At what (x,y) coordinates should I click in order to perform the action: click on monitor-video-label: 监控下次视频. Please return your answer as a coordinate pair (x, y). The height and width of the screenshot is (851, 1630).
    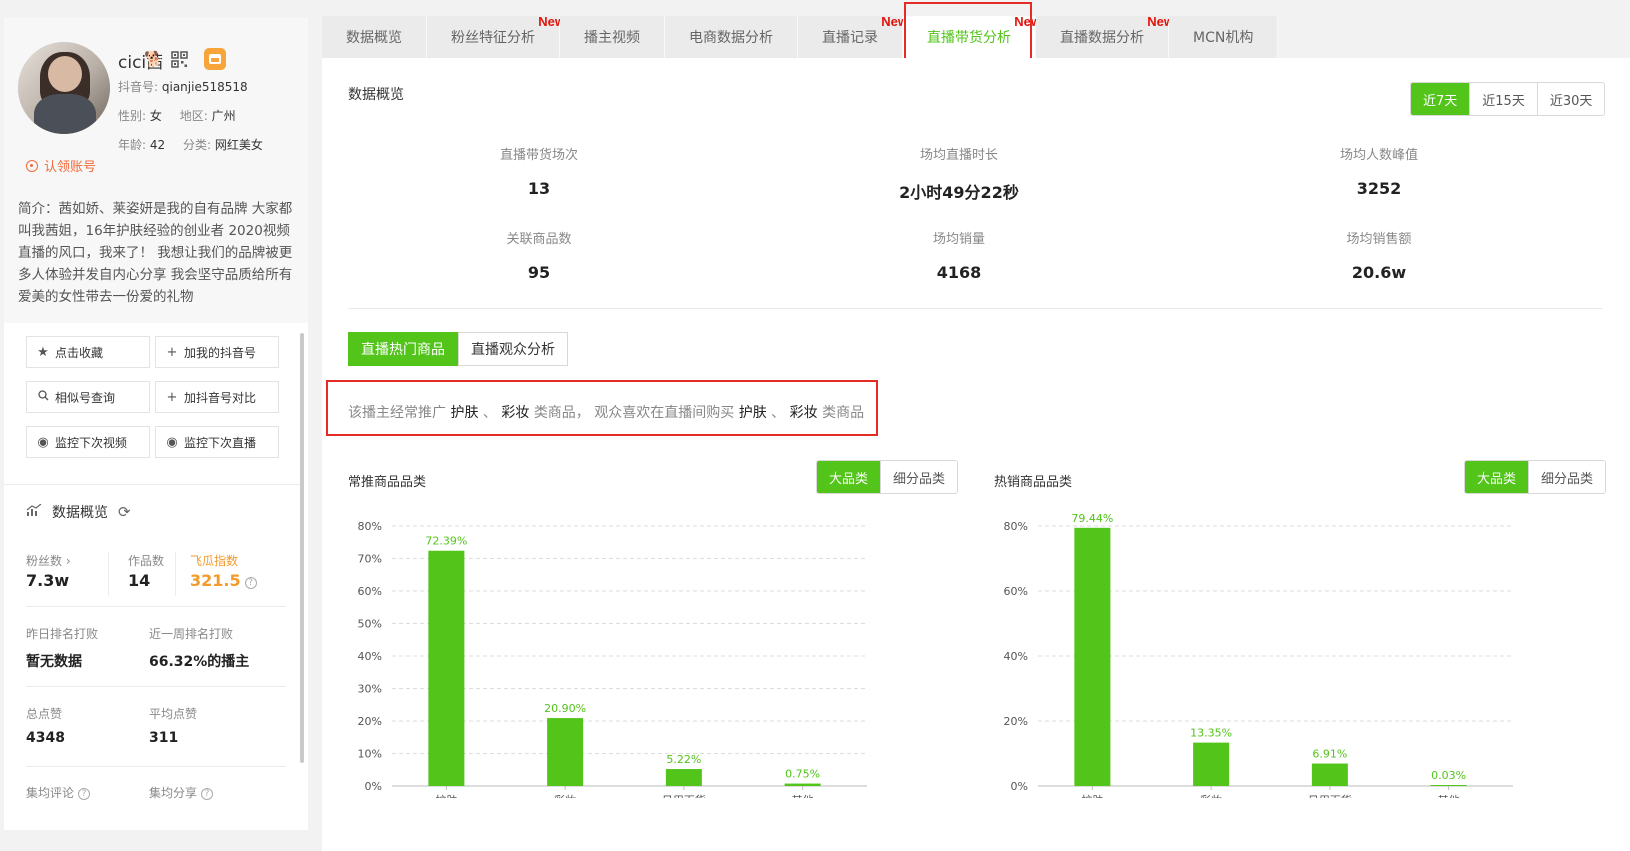
    Looking at the image, I should click on (91, 442).